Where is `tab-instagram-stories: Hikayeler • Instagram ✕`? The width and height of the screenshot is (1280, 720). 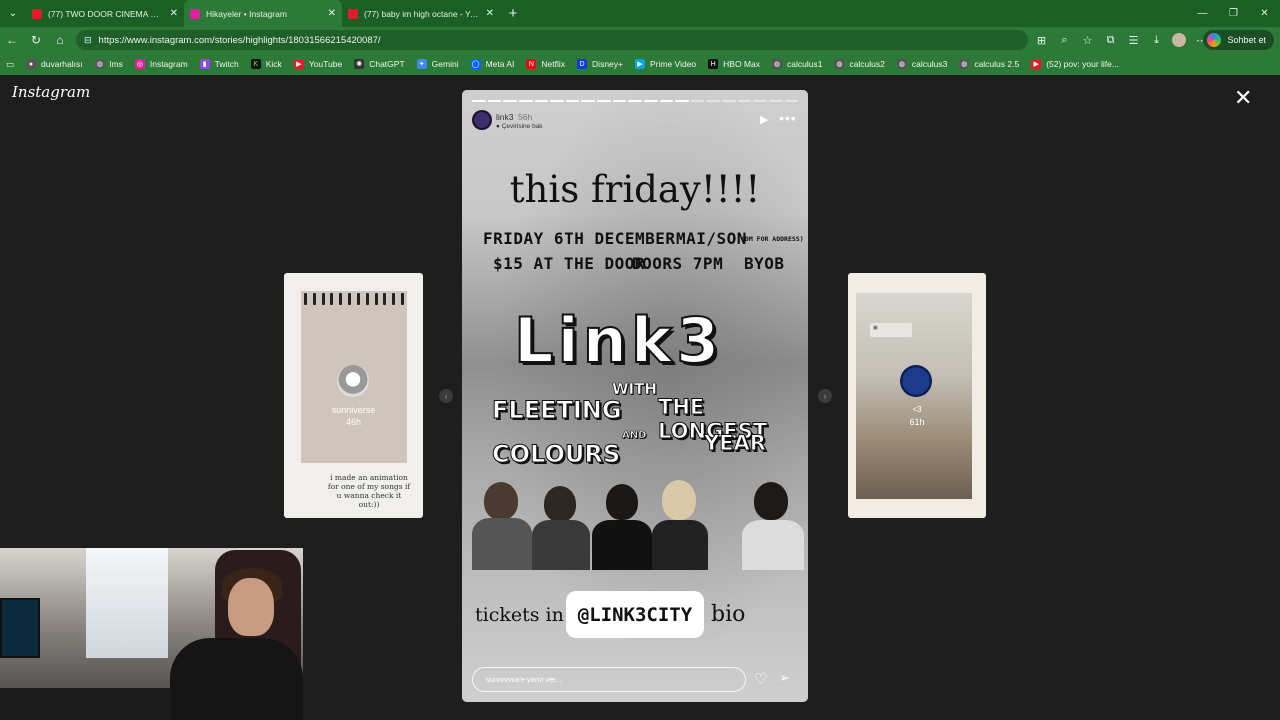 tab-instagram-stories: Hikayeler • Instagram ✕ is located at coordinates (263, 13).